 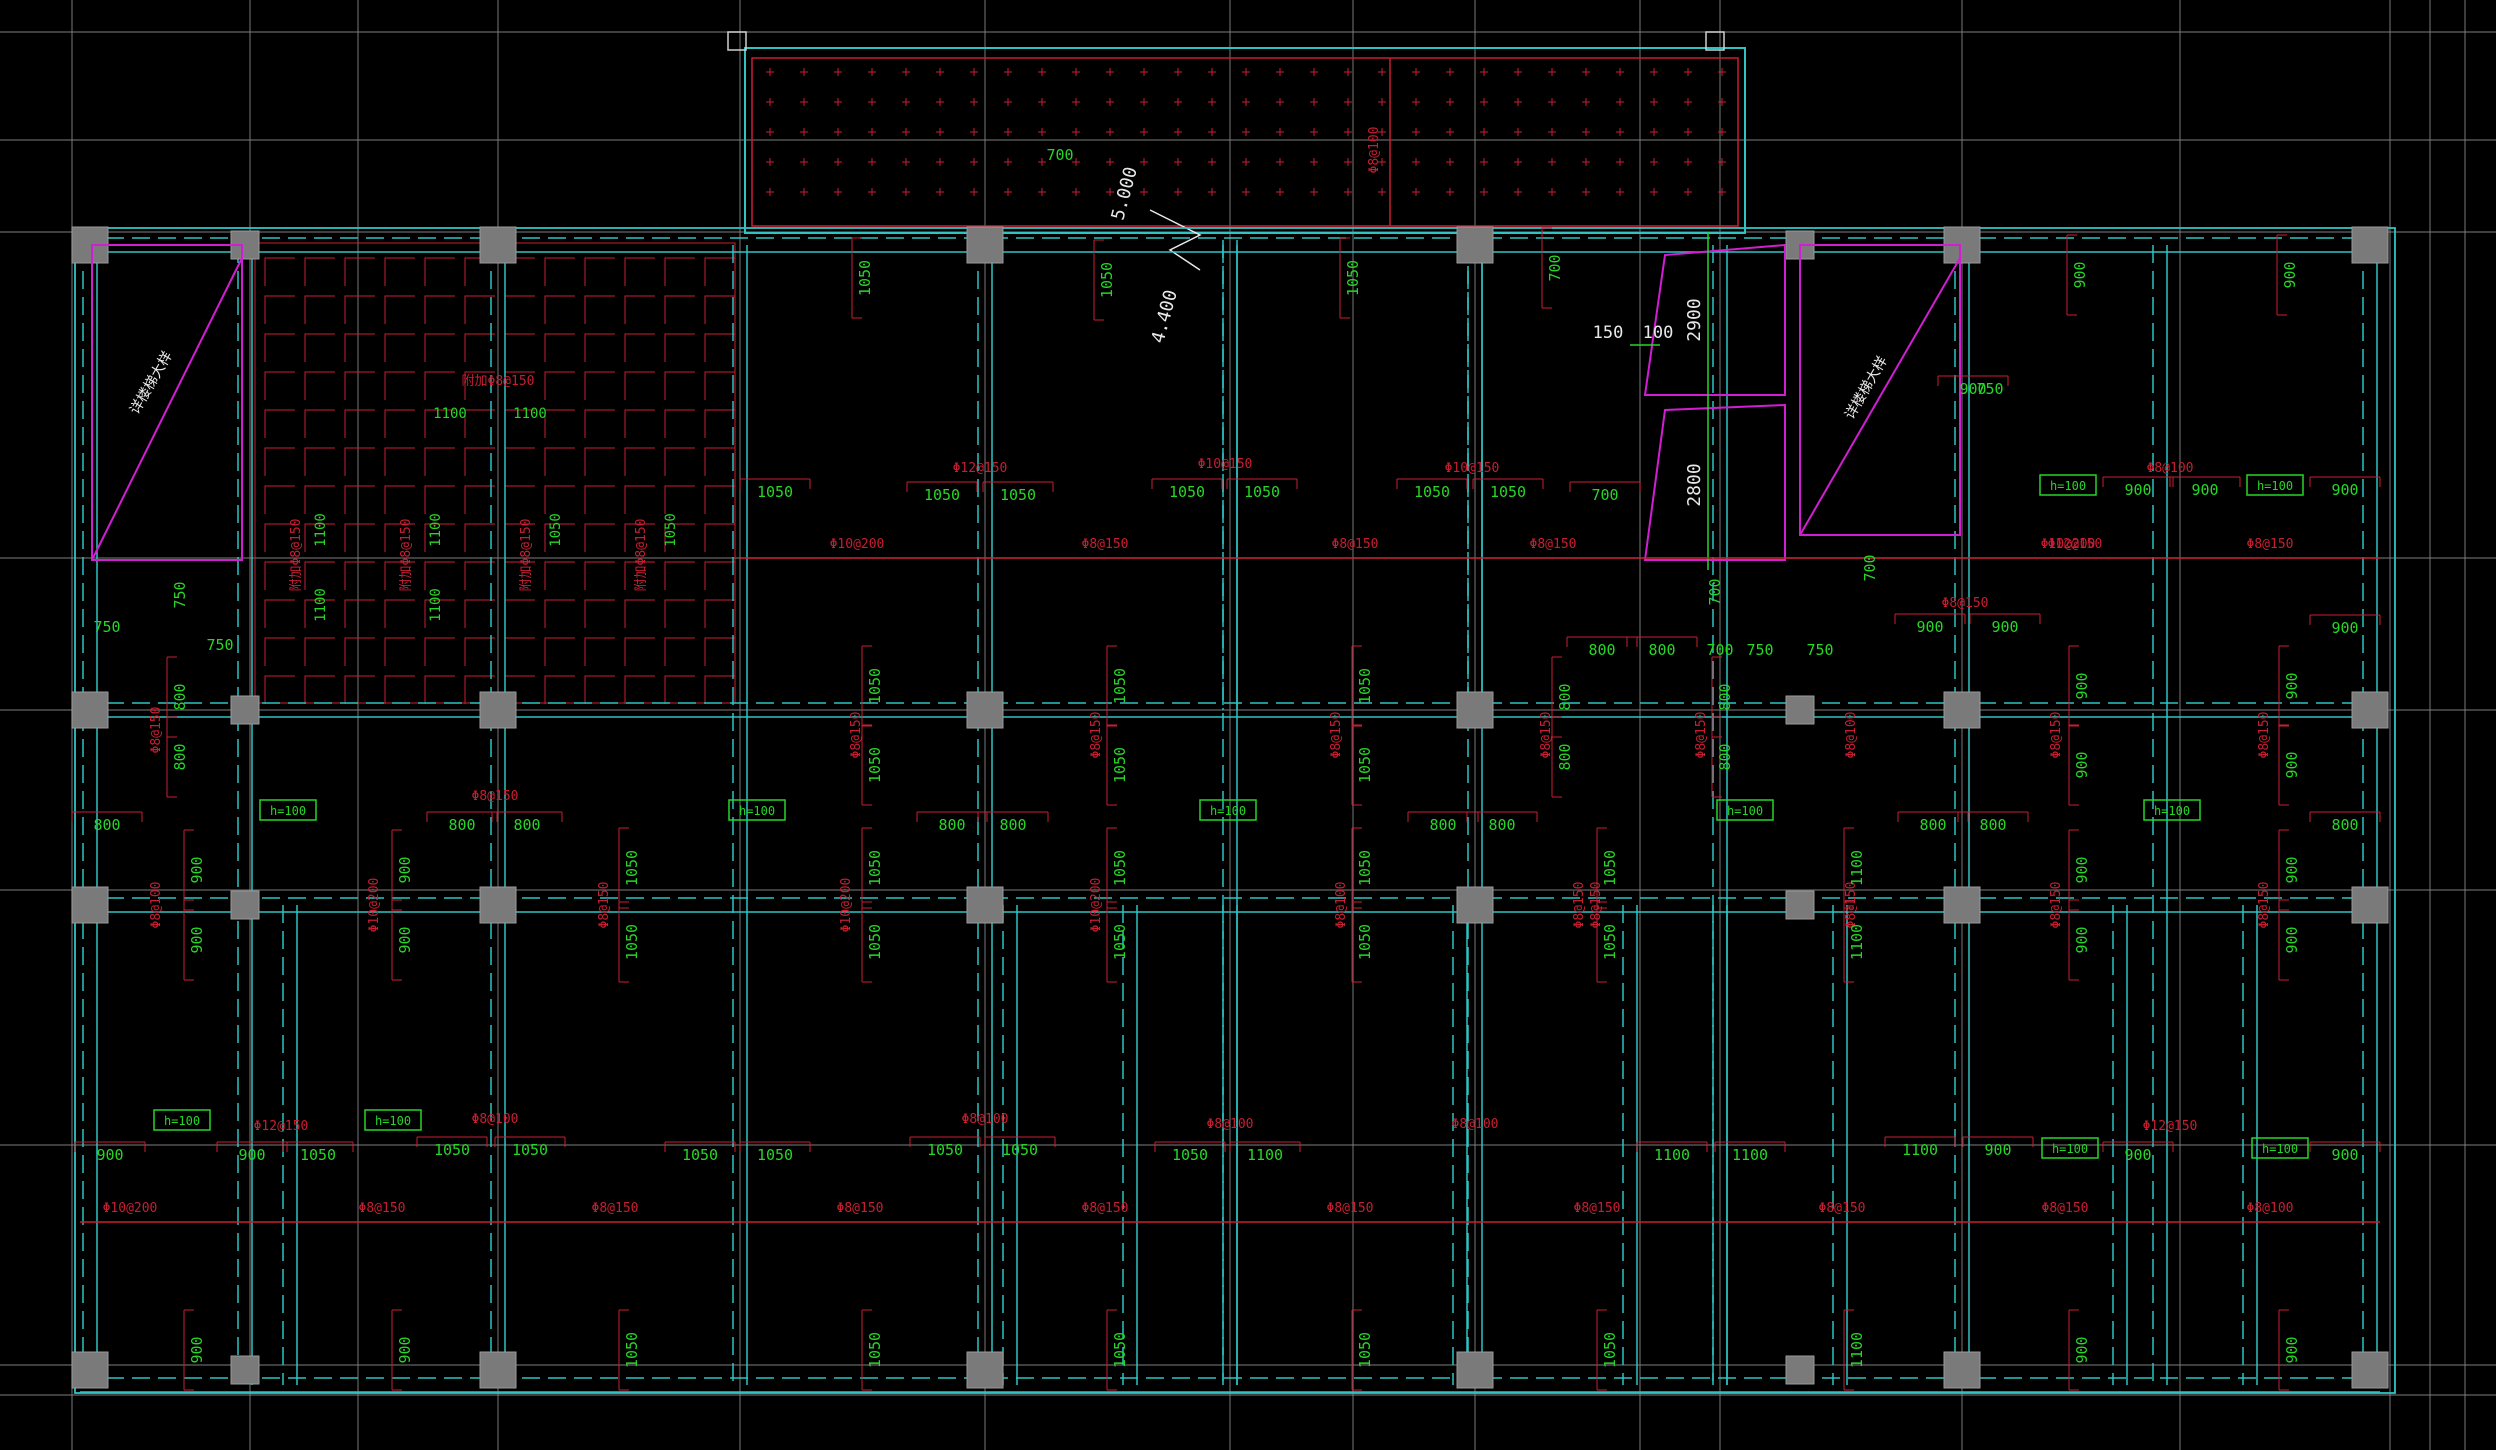 I want to click on dim-label: 700, so click(x=1604, y=495).